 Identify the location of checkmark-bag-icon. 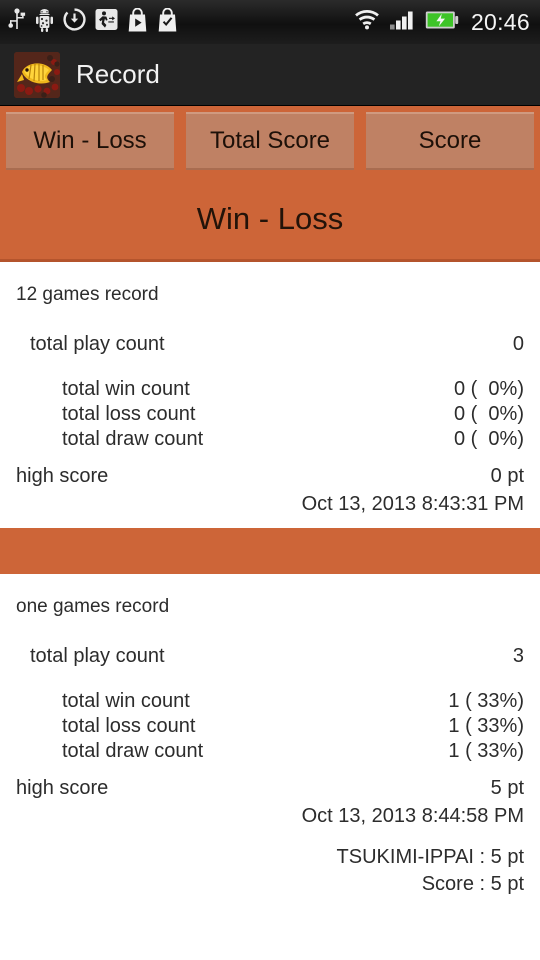
(167, 22).